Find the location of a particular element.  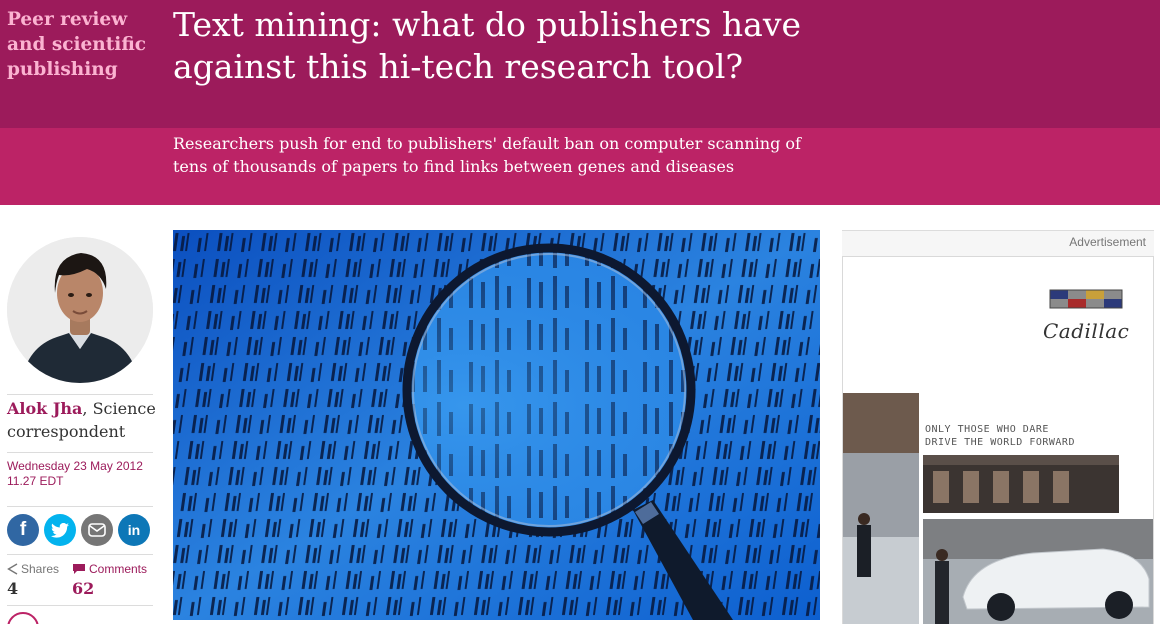

shares-label-row: Shares is located at coordinates (39, 569).